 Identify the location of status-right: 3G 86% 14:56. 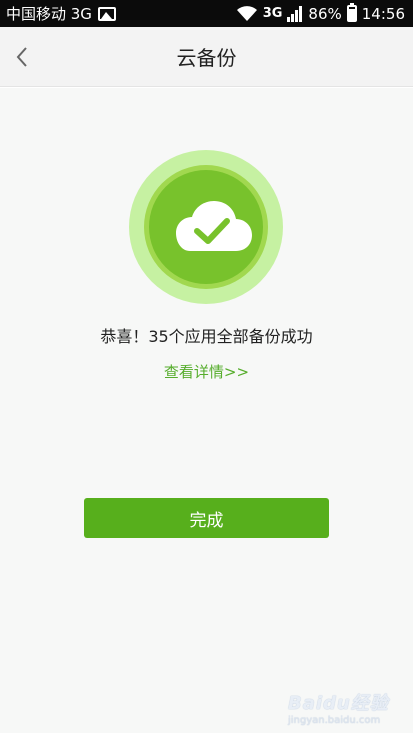
(320, 13).